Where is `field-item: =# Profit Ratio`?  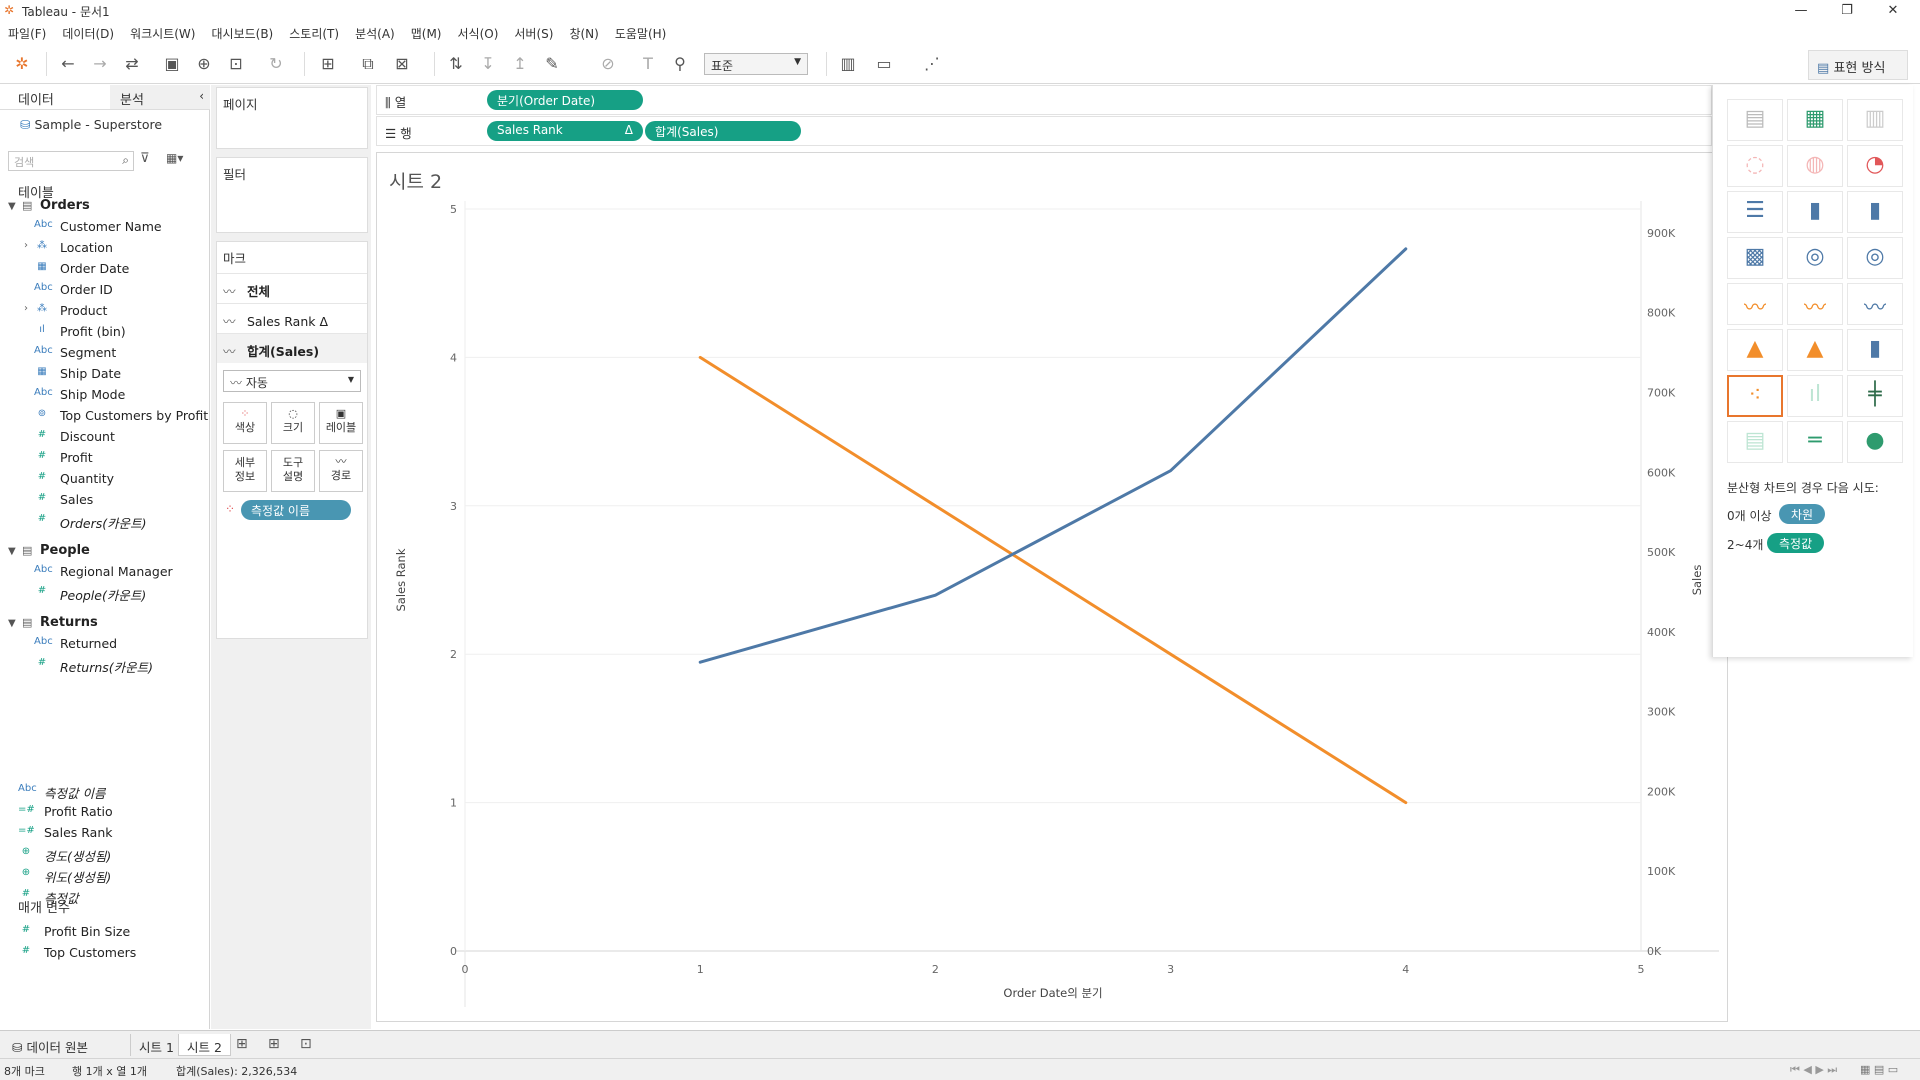 field-item: =# Profit Ratio is located at coordinates (108, 813).